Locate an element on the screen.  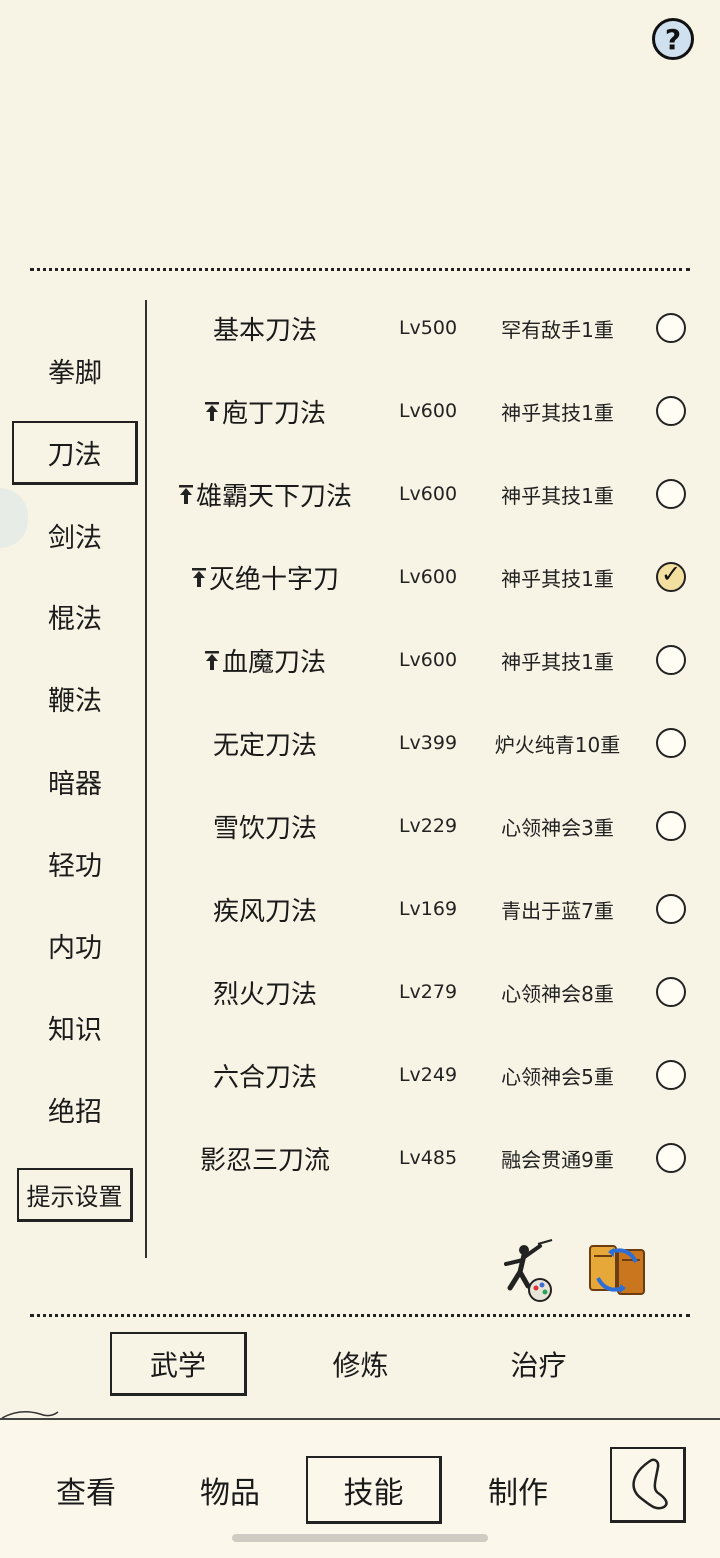
category-neigong: 内功 is located at coordinates (75, 945).